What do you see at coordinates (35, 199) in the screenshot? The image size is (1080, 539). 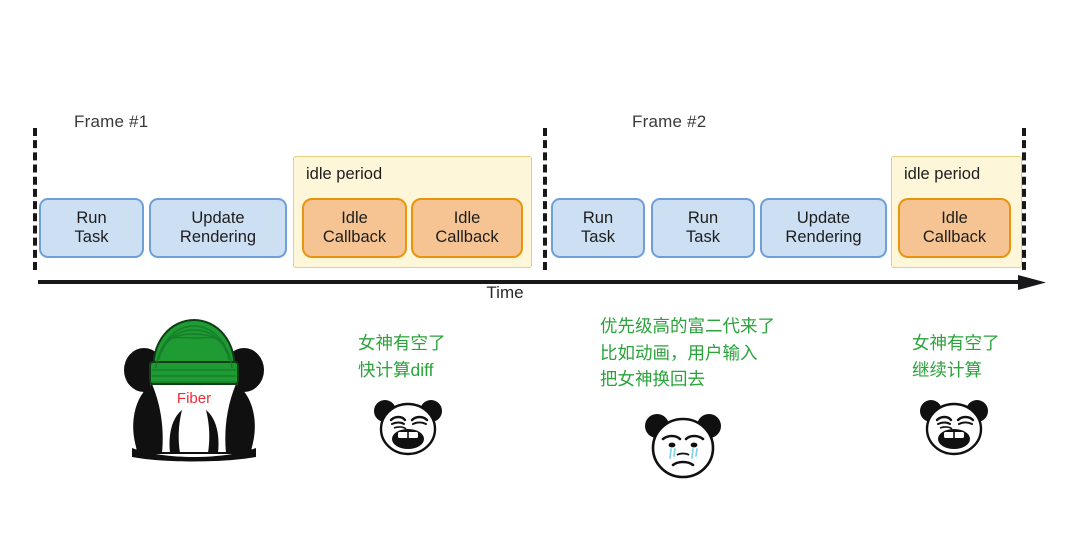 I see `frame-divider-start` at bounding box center [35, 199].